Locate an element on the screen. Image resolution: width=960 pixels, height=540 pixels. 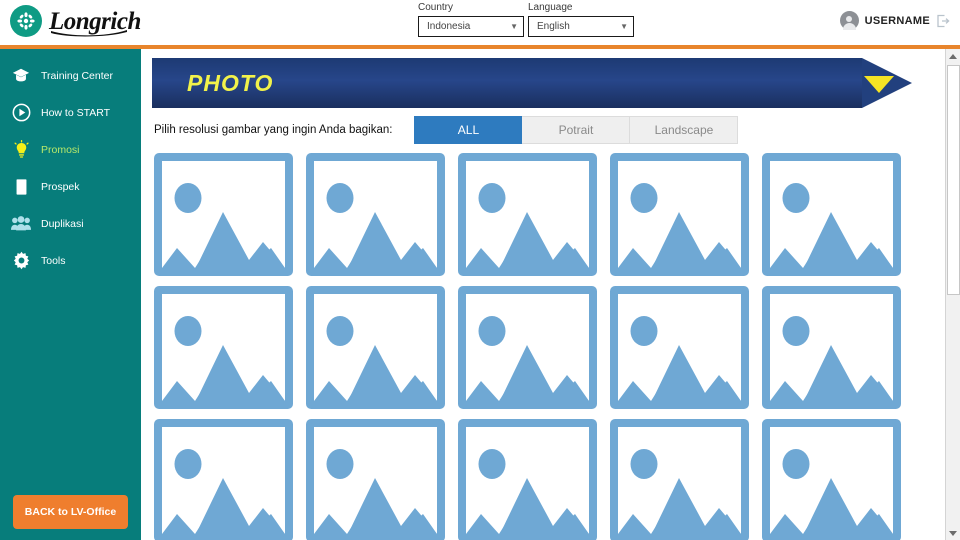
gear-icon is located at coordinates (21, 261).